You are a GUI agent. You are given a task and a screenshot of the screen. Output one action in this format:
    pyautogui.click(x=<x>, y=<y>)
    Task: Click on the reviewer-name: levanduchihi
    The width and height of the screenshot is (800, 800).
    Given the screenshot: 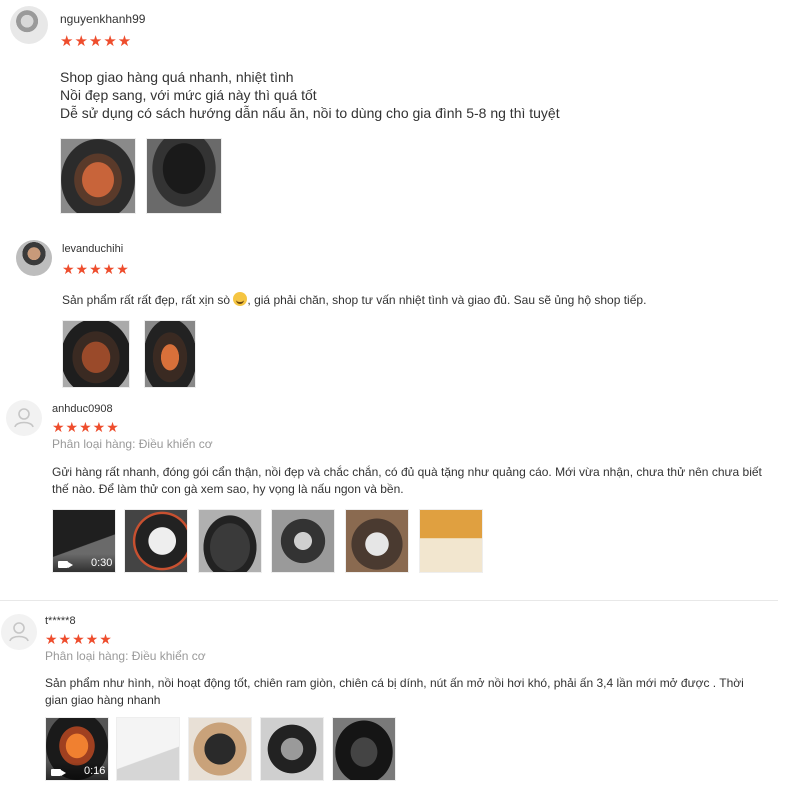 What is the action you would take?
    pyautogui.click(x=93, y=249)
    